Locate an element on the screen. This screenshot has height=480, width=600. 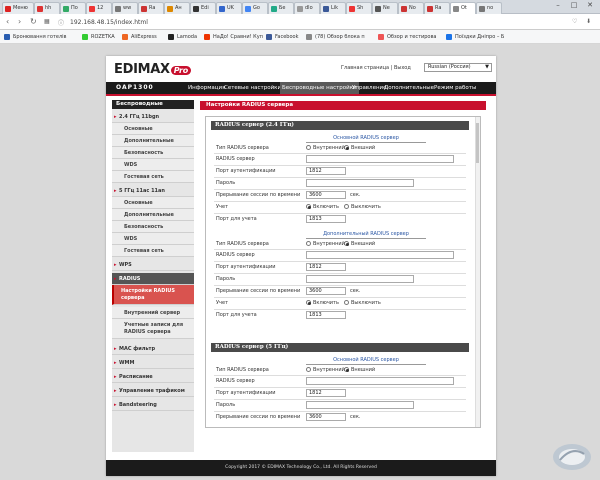
maximize-icon: □ is located at coordinates (574, 5).